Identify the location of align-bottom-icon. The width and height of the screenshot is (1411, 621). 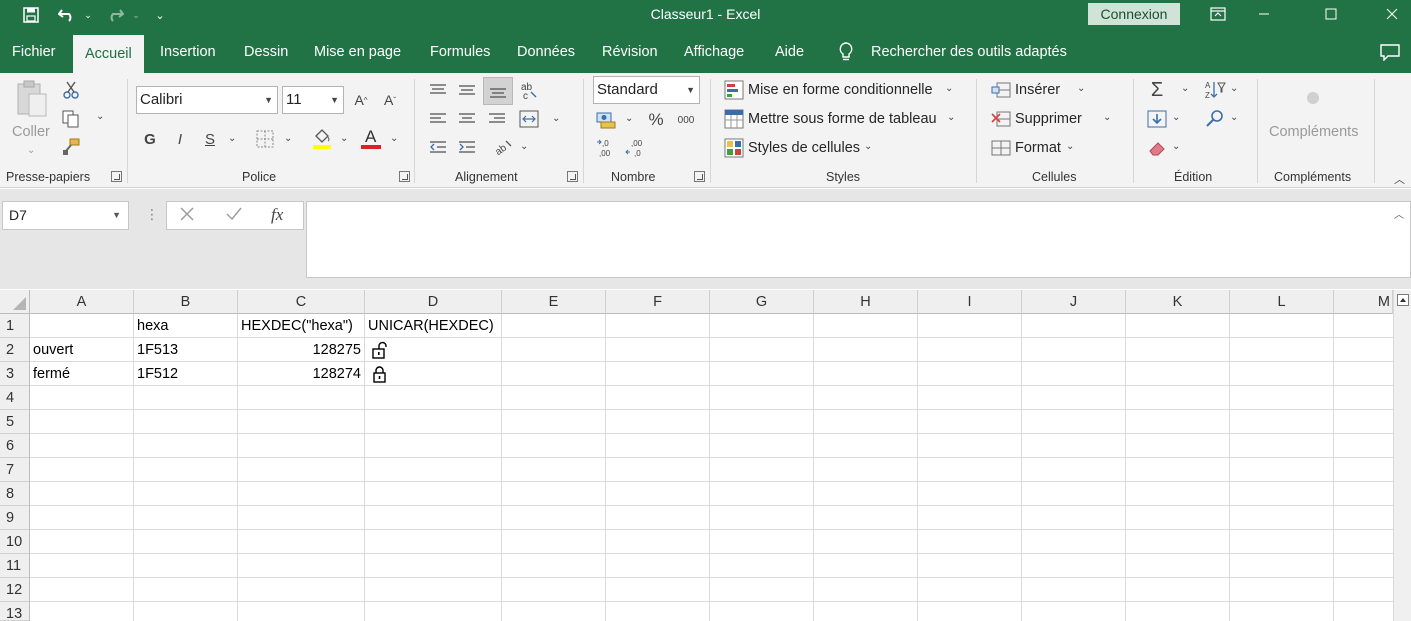
(498, 92).